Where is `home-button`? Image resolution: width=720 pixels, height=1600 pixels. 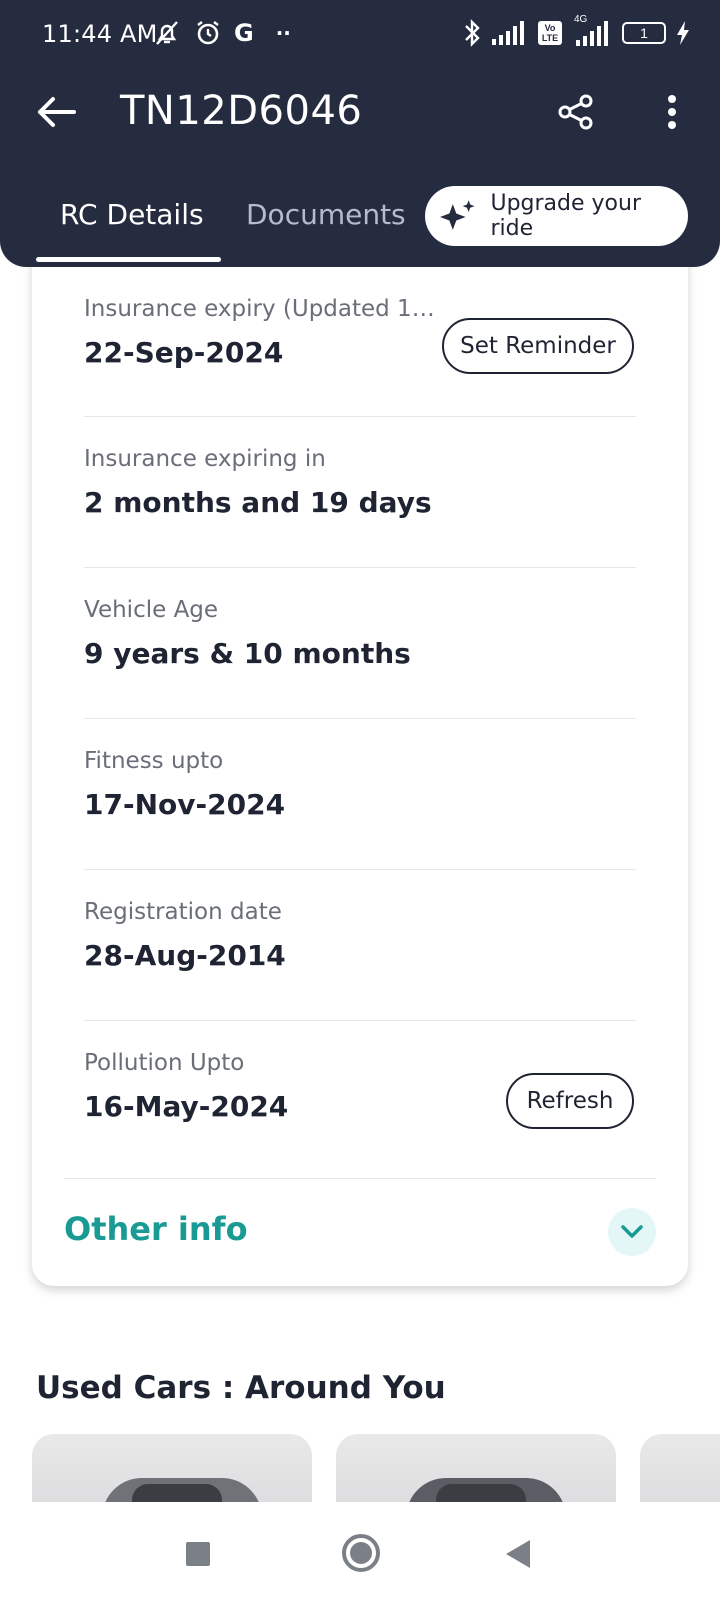 home-button is located at coordinates (361, 1553).